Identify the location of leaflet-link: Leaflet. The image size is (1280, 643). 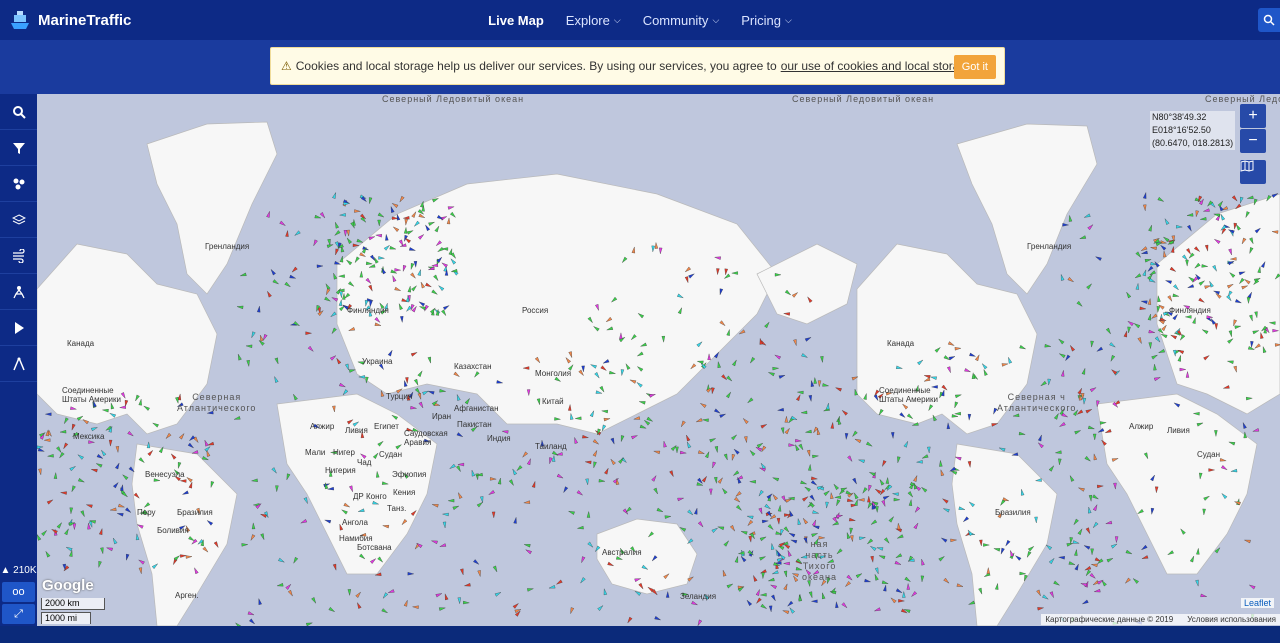
(1257, 603).